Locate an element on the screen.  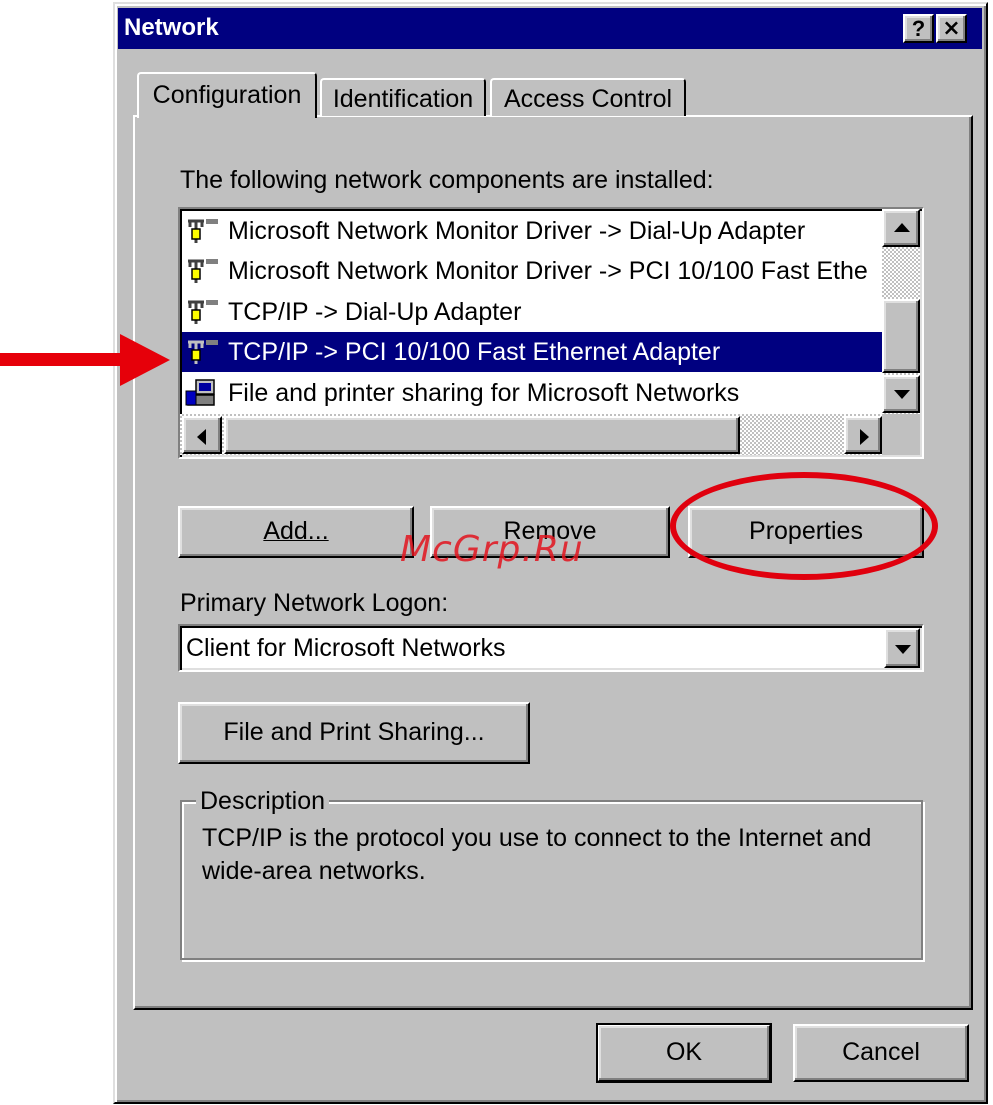
list-item: TCP/IP -> Dial-Up Adapter is located at coordinates (532, 312).